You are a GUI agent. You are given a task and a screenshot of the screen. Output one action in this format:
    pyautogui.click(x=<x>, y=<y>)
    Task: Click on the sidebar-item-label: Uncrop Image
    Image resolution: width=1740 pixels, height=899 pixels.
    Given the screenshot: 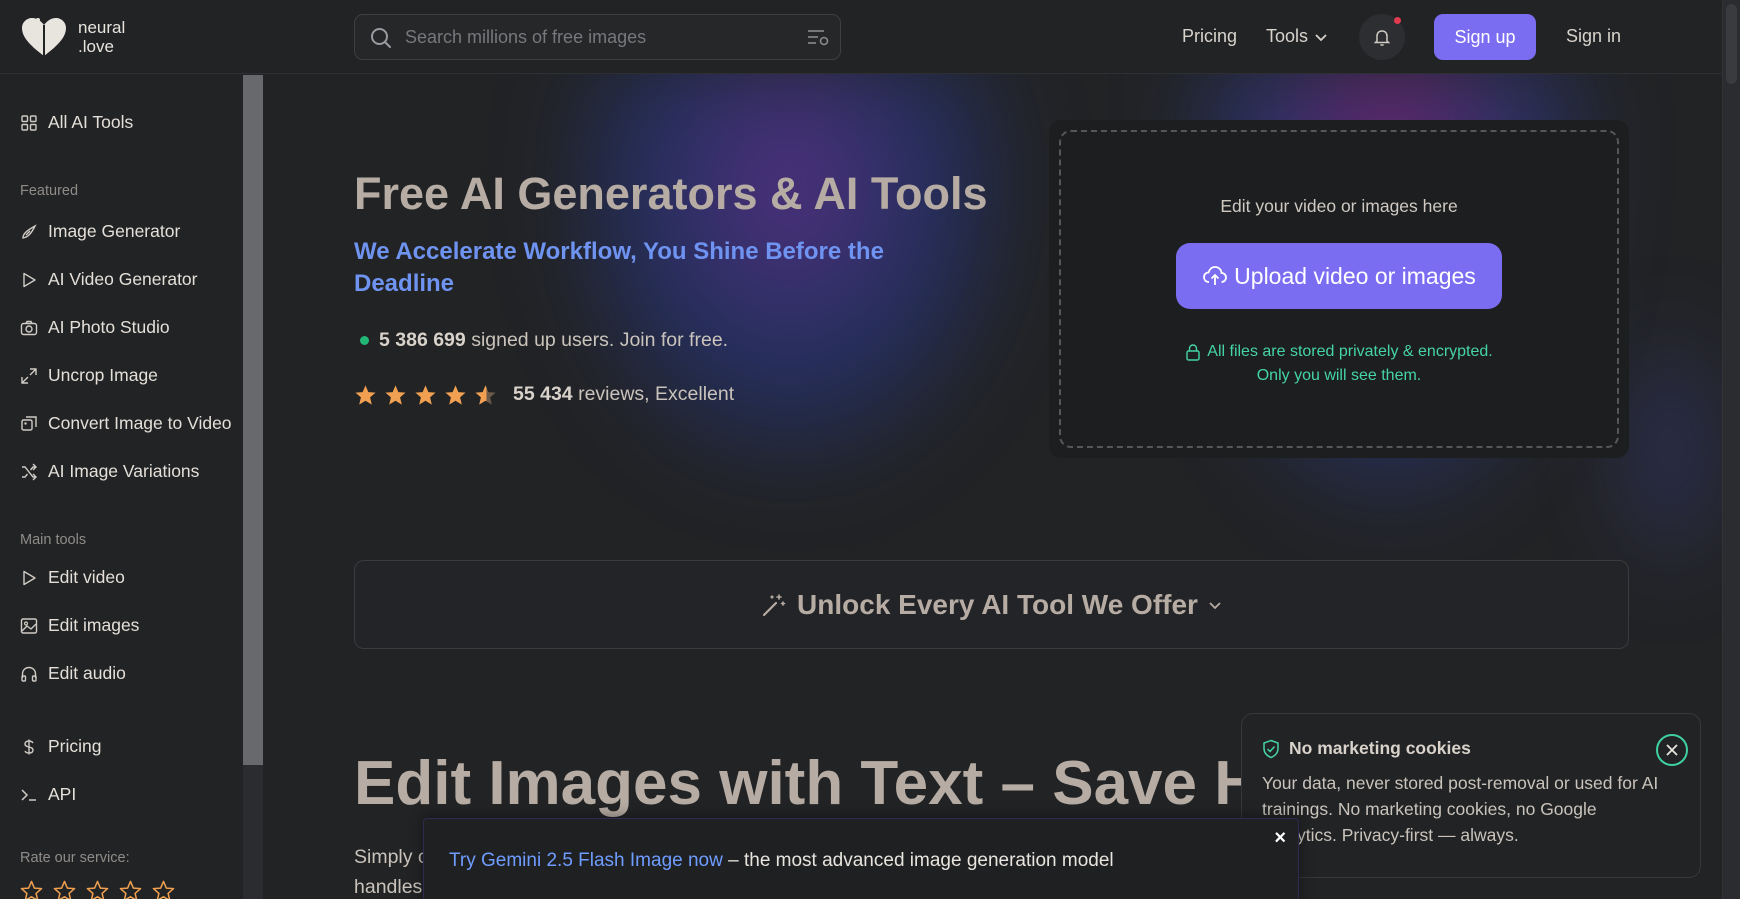 What is the action you would take?
    pyautogui.click(x=103, y=375)
    